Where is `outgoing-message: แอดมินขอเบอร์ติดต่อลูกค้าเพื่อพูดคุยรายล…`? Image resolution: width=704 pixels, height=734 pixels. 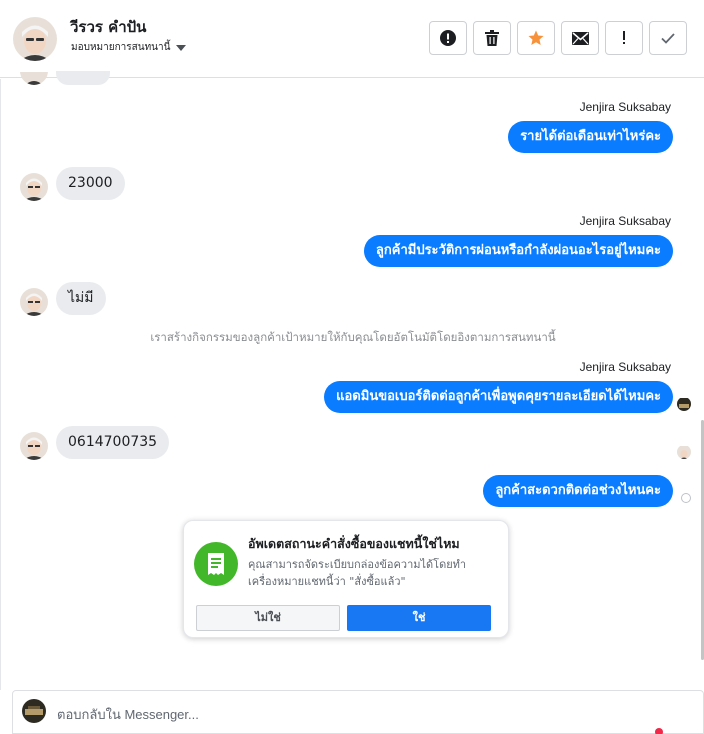 outgoing-message: แอดมินขอเบอร์ติดต่อลูกค้าเพื่อพูดคุยรายล… is located at coordinates (498, 397).